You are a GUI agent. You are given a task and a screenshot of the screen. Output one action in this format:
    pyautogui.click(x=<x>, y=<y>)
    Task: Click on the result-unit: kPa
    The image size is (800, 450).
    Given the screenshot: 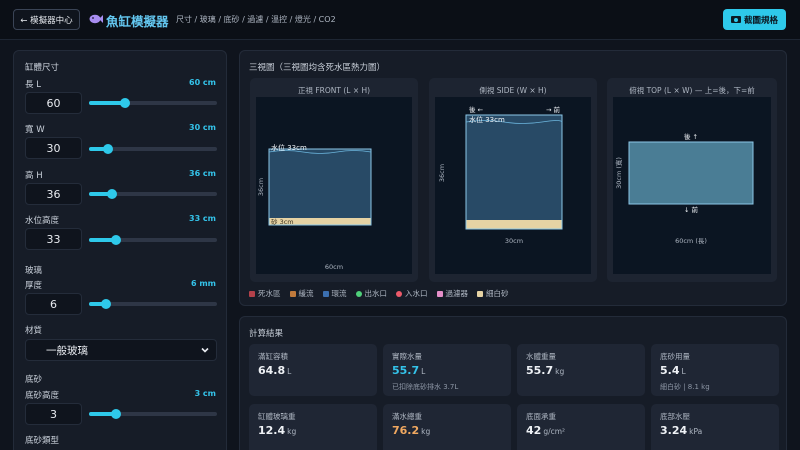 What is the action you would take?
    pyautogui.click(x=696, y=431)
    